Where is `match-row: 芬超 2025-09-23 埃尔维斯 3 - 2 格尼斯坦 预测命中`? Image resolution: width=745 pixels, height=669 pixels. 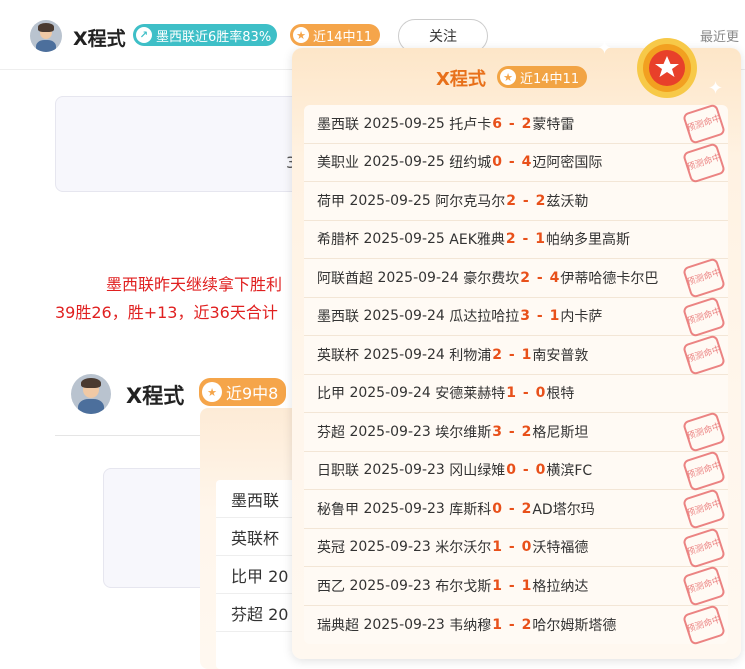
match-row: 芬超 2025-09-23 埃尔维斯 3 - 2 格尼斯坦 预测命中 is located at coordinates (516, 432).